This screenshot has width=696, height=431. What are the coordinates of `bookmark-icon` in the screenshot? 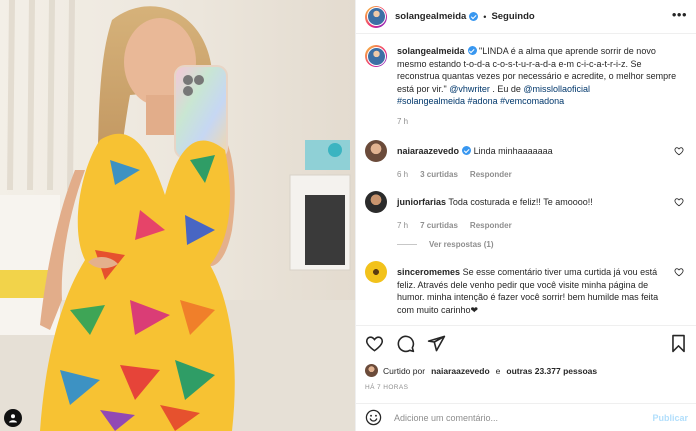 It's located at (678, 343).